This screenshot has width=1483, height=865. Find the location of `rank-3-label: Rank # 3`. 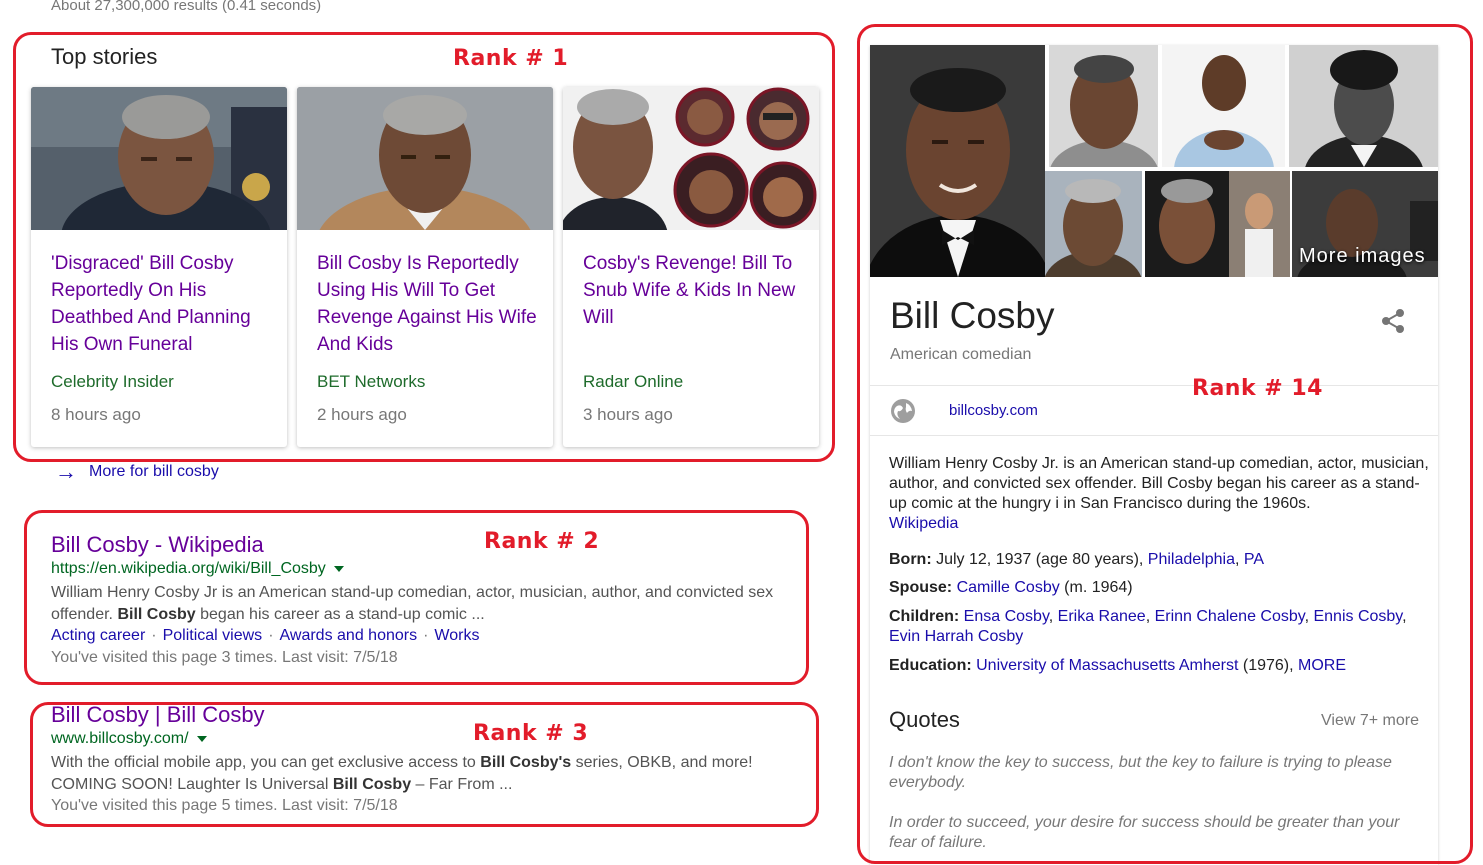

rank-3-label: Rank # 3 is located at coordinates (531, 733).